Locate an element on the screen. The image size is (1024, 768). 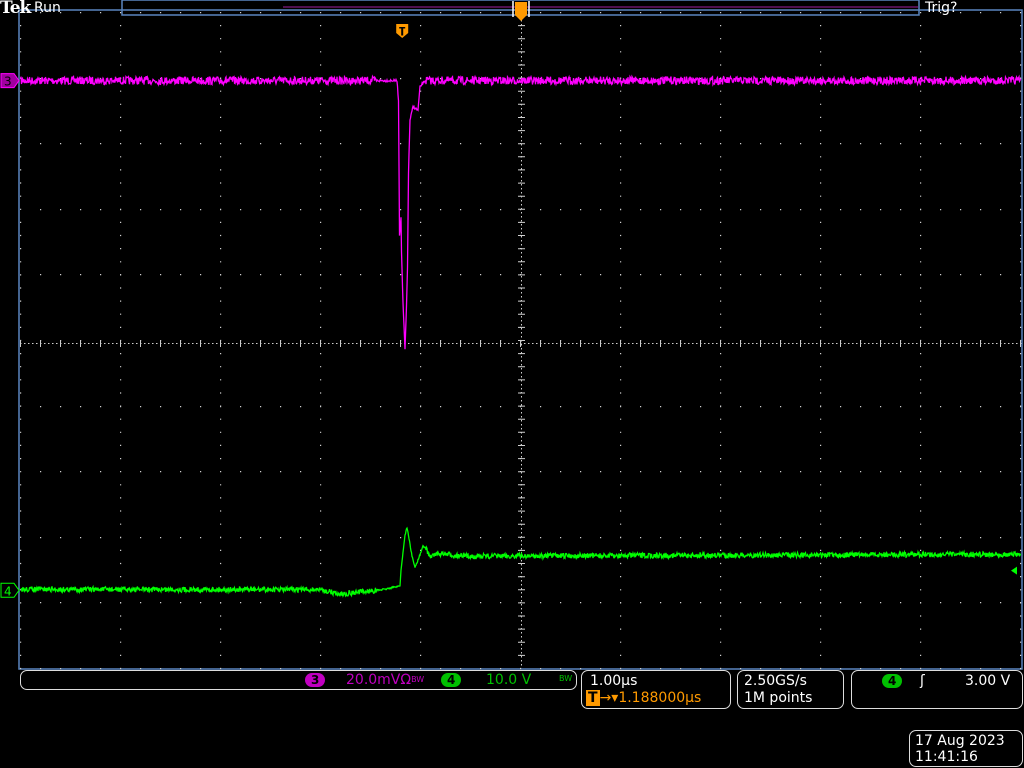
ch4-badge: 4 is located at coordinates (451, 680).